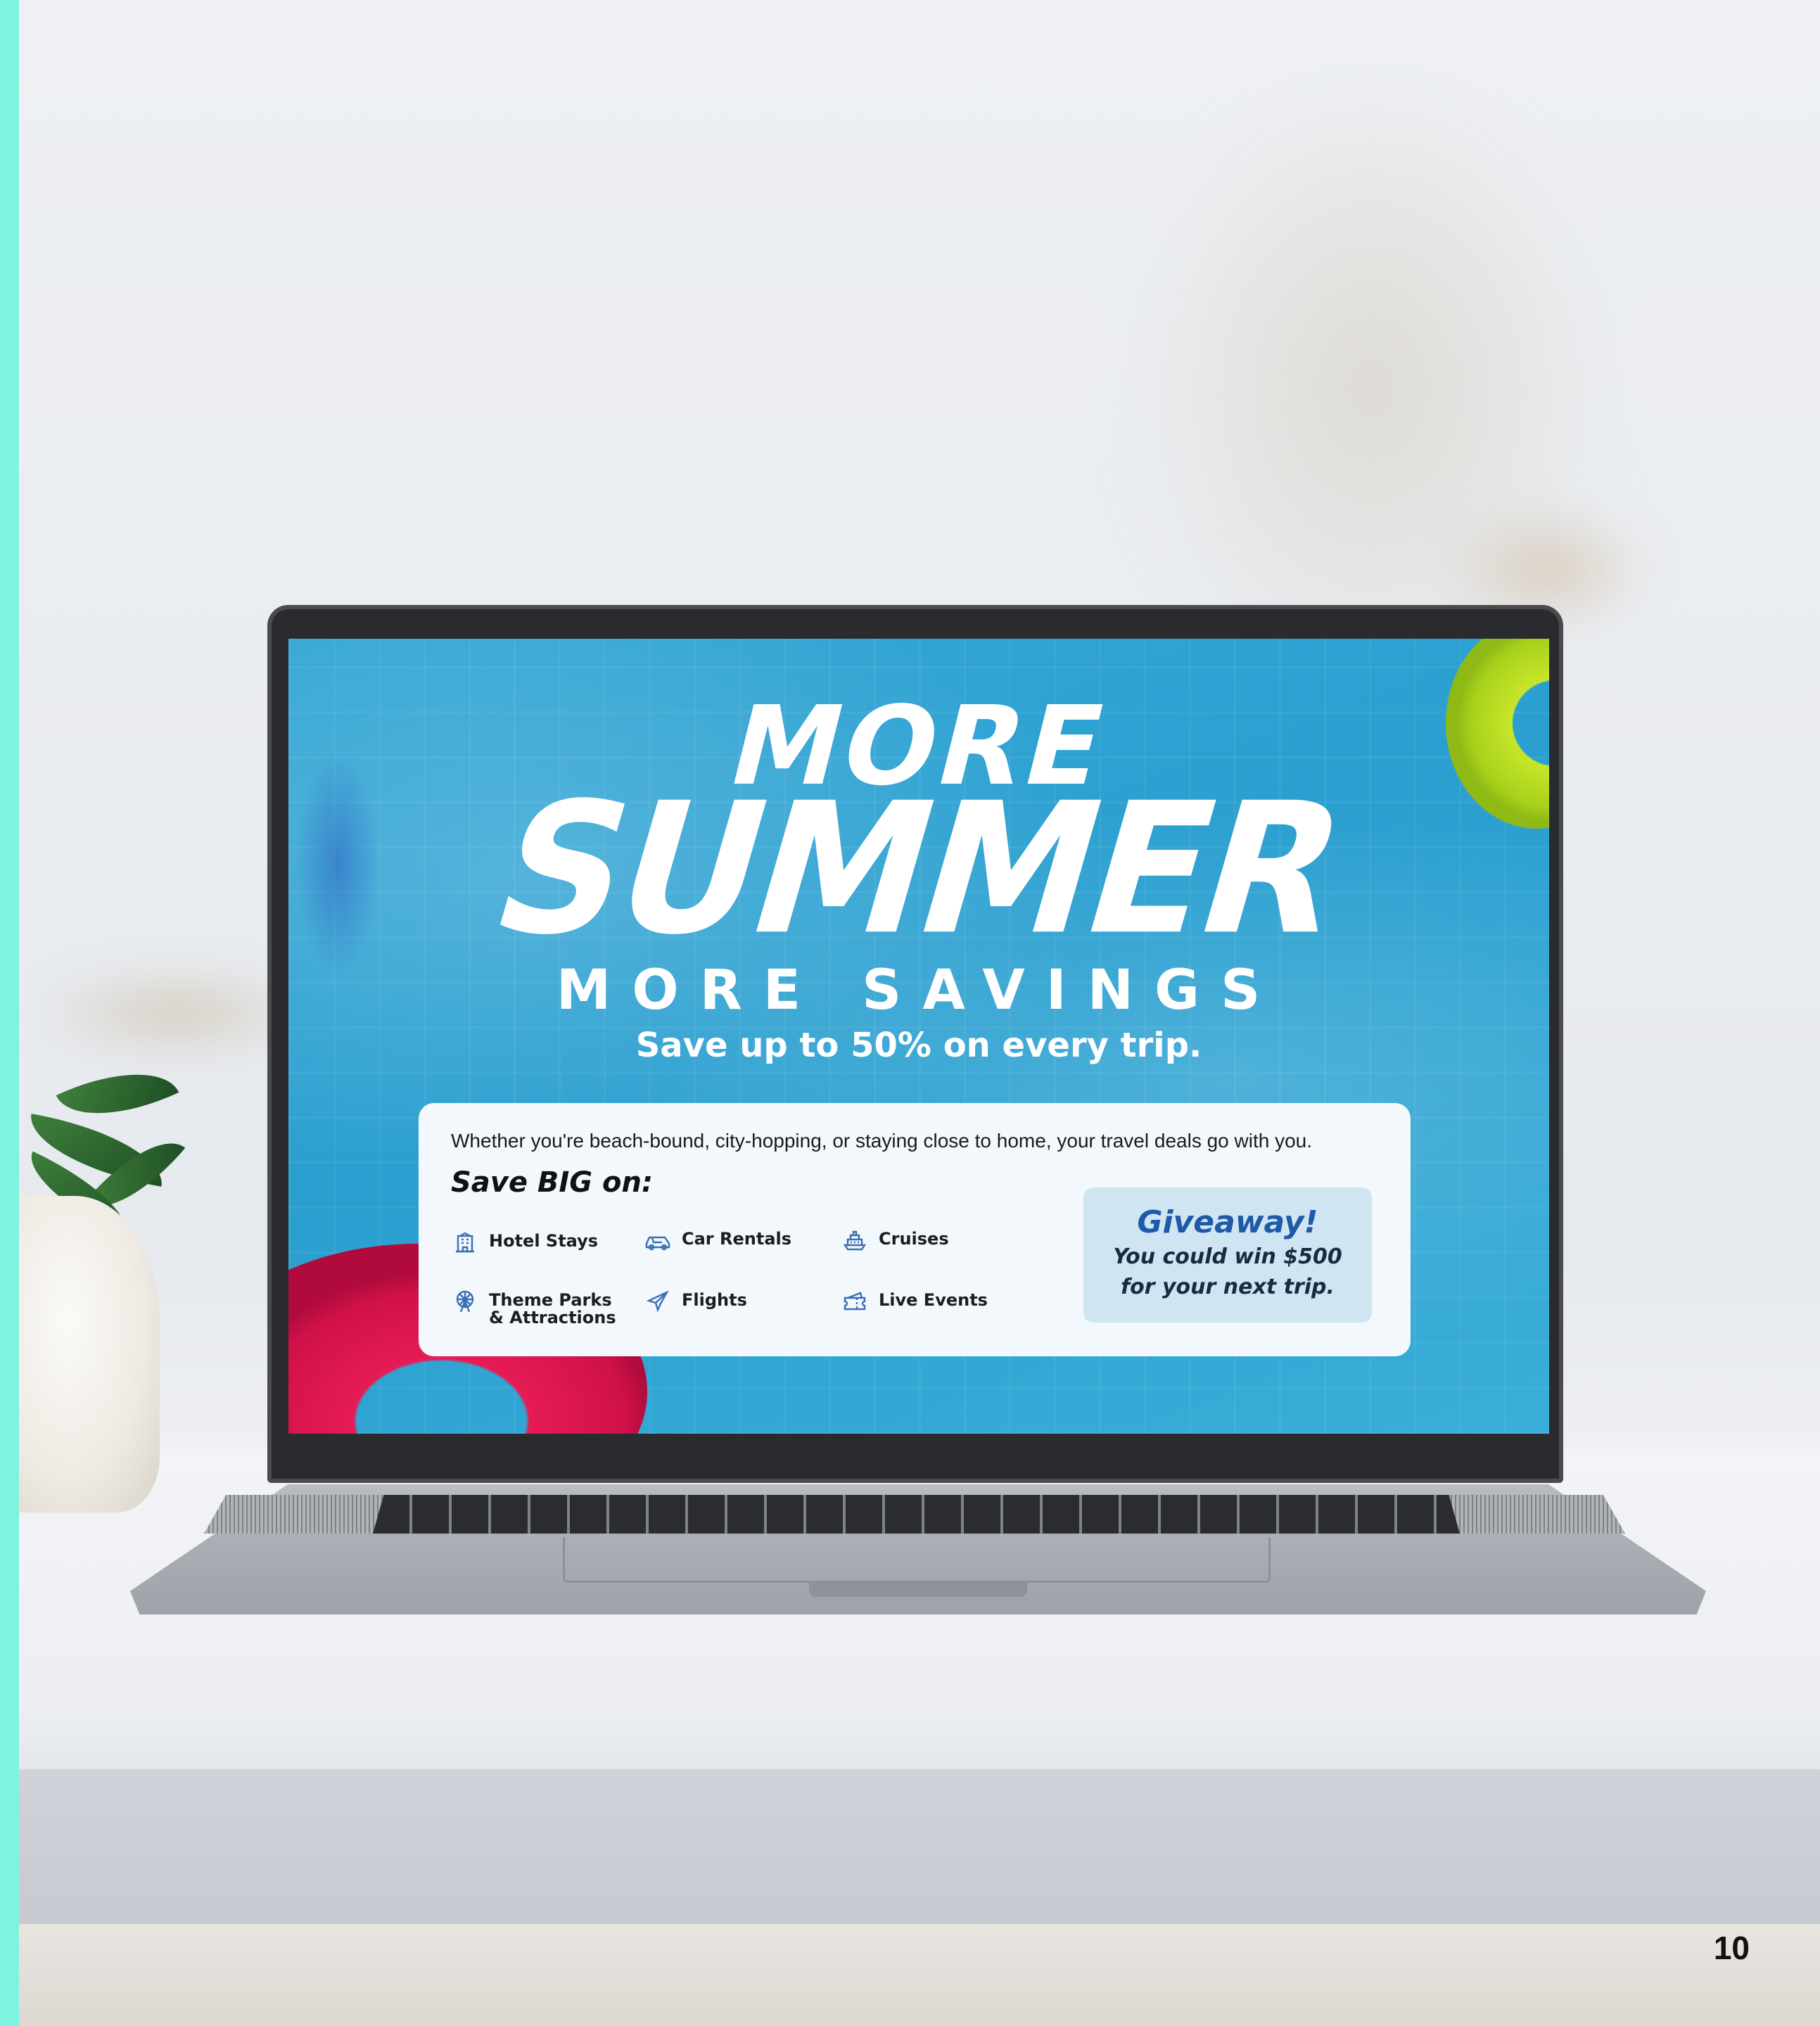  Describe the element at coordinates (1228, 1287) in the screenshot. I see `giveaway-line-2: for your next trip.` at that location.